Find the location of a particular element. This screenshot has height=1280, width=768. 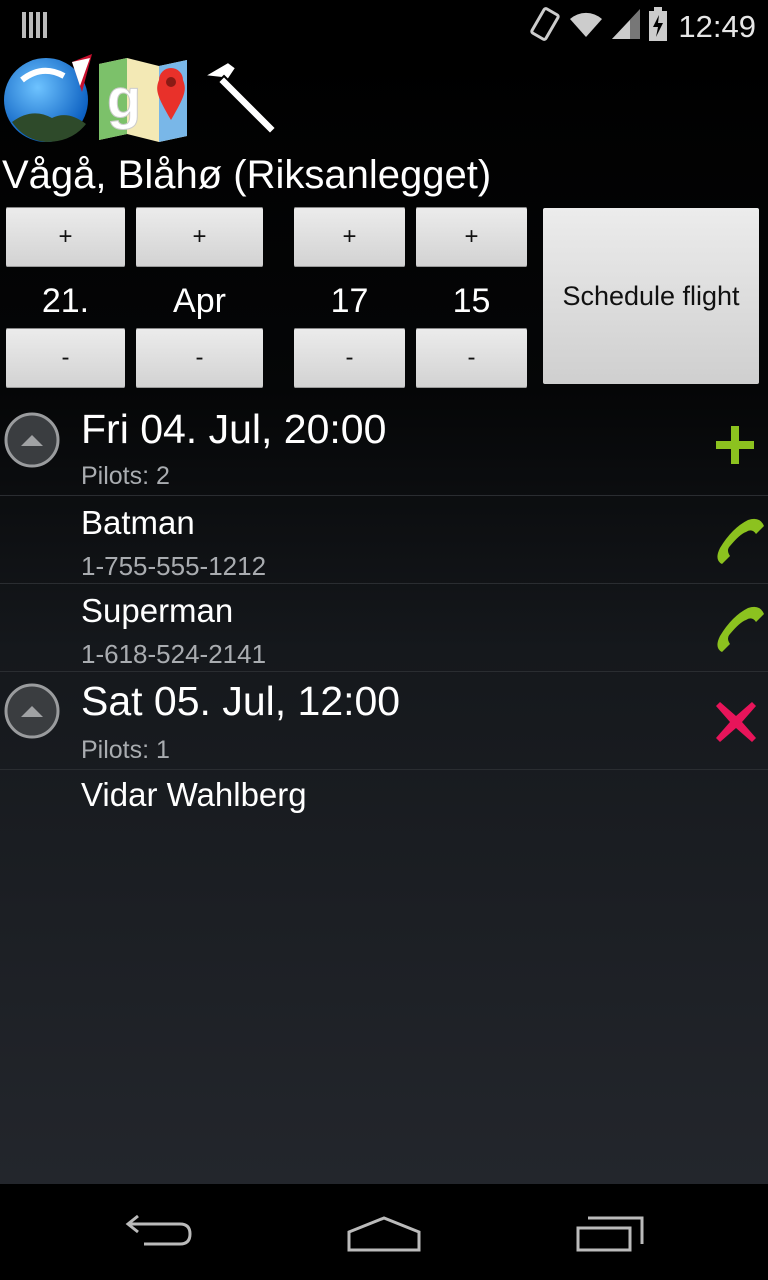

hour-increment-button: + is located at coordinates (349, 237).